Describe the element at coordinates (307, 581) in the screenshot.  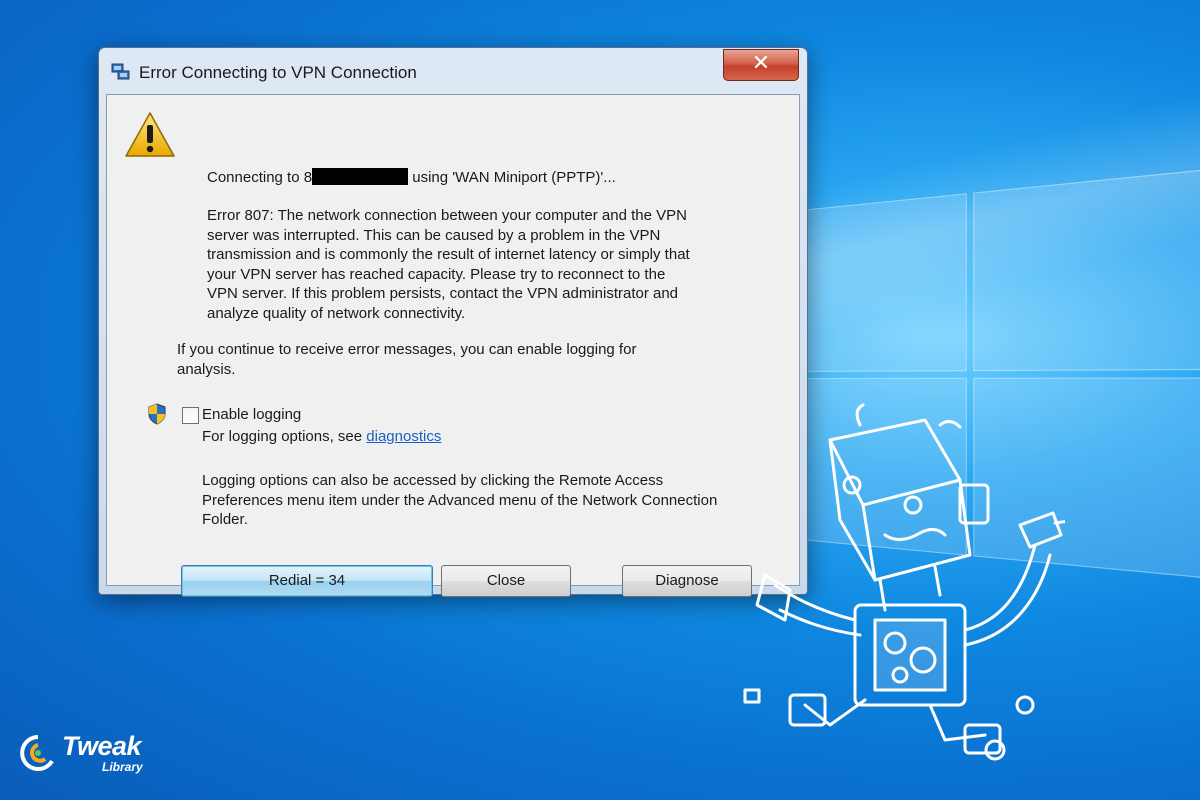
I see `redial-button: Redial = 34` at that location.